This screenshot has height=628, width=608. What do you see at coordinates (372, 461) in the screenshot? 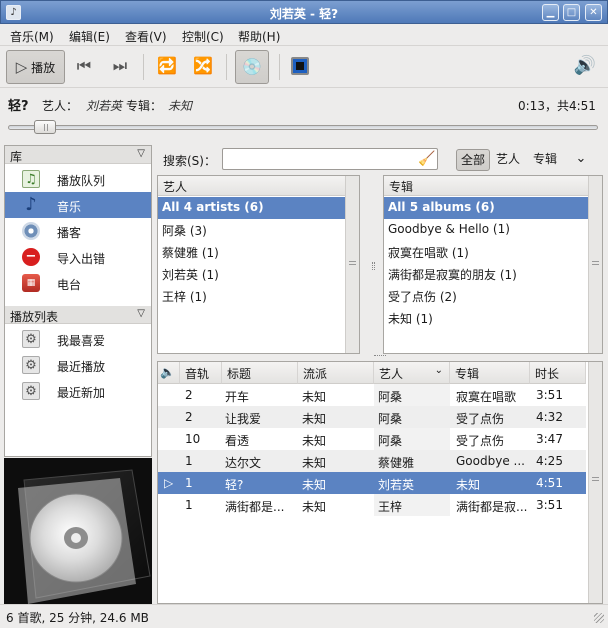
I see `table-row: 1 达尔文 未知 蔡健雅 Goodbye ... 4:25` at bounding box center [372, 461].